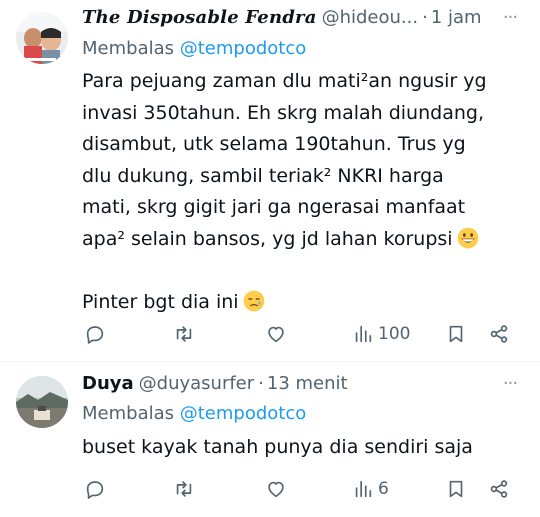 The image size is (540, 517). What do you see at coordinates (456, 18) in the screenshot?
I see `timestamp: 1 jam` at bounding box center [456, 18].